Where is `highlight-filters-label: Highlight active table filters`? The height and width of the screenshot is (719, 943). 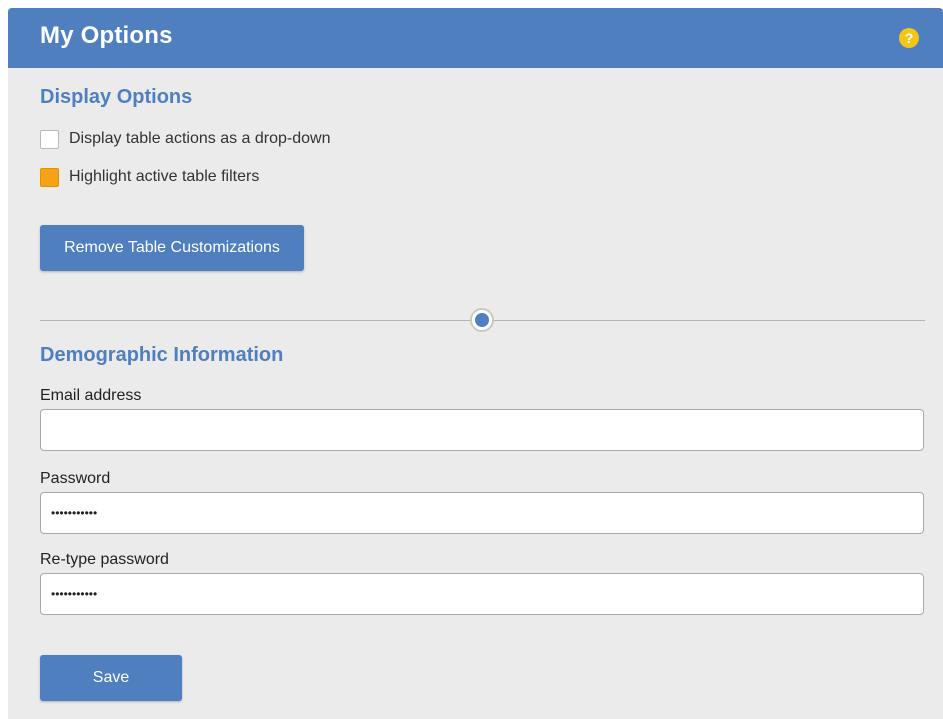
highlight-filters-label: Highlight active table filters is located at coordinates (164, 176).